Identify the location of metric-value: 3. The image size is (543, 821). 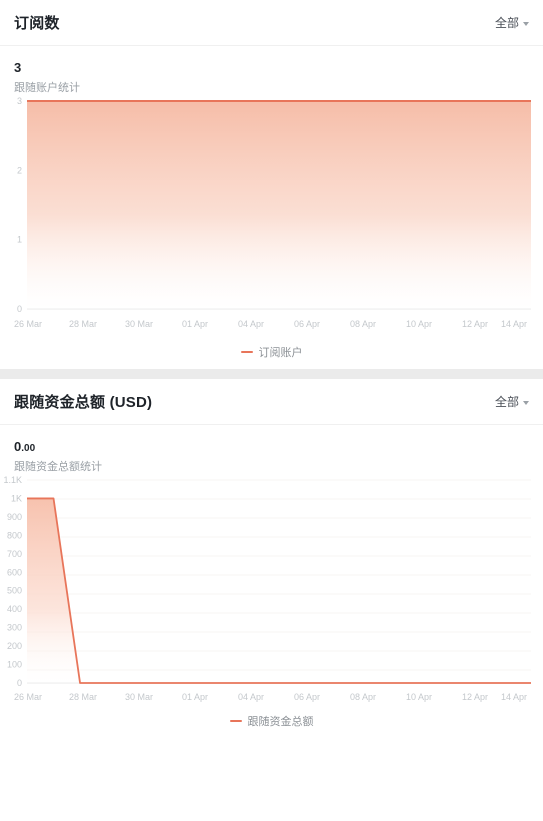
(271, 69).